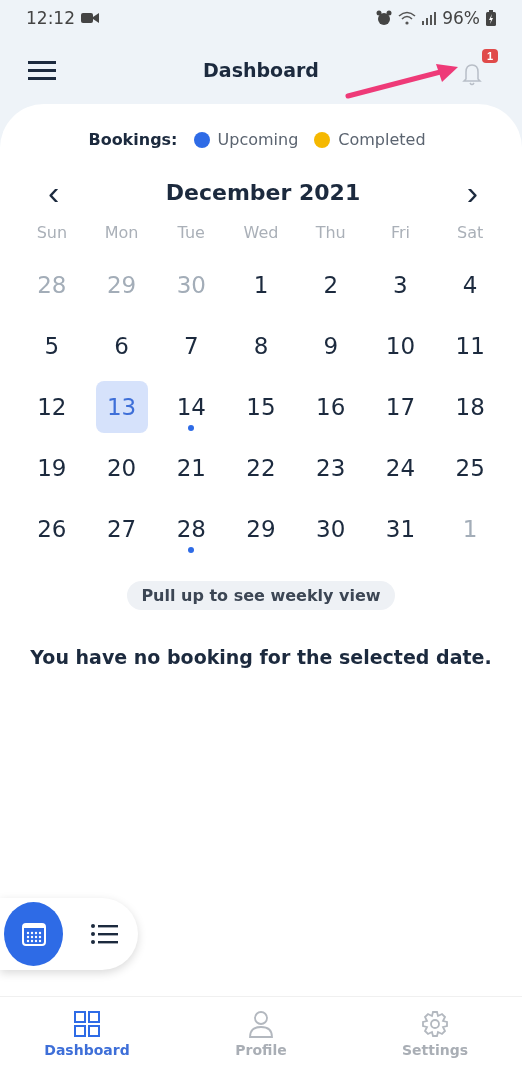 The width and height of the screenshot is (522, 1071). I want to click on calendar-day: 2, so click(330, 285).